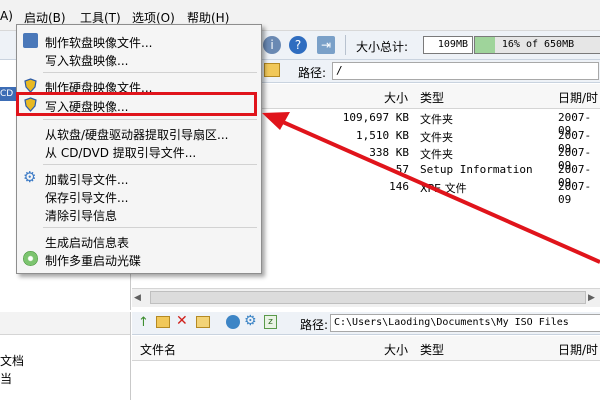 The width and height of the screenshot is (600, 400). What do you see at coordinates (399, 186) in the screenshot?
I see `row-size: 146` at bounding box center [399, 186].